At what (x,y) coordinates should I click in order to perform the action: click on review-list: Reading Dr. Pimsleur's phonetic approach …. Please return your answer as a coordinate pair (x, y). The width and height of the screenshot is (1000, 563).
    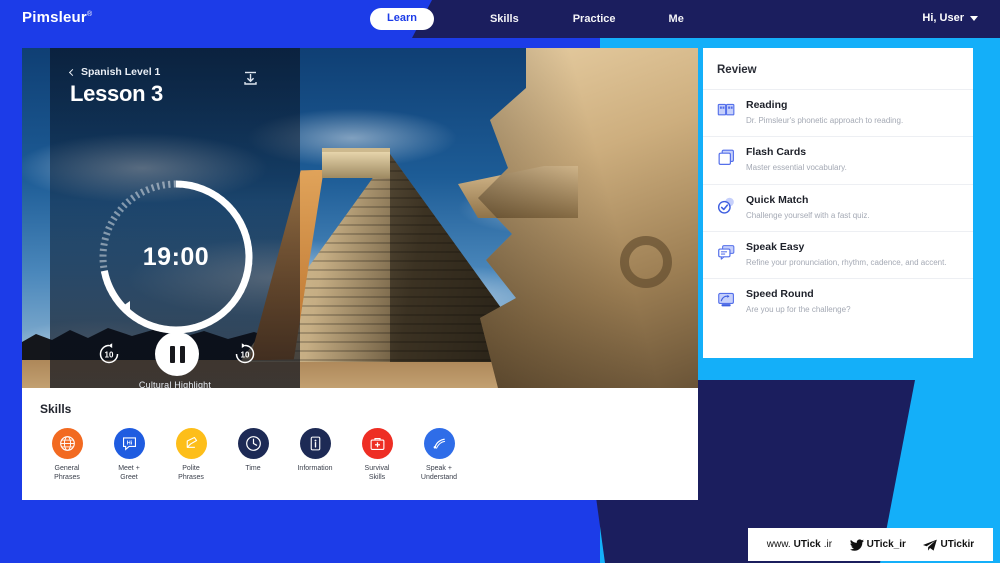
    Looking at the image, I should click on (838, 207).